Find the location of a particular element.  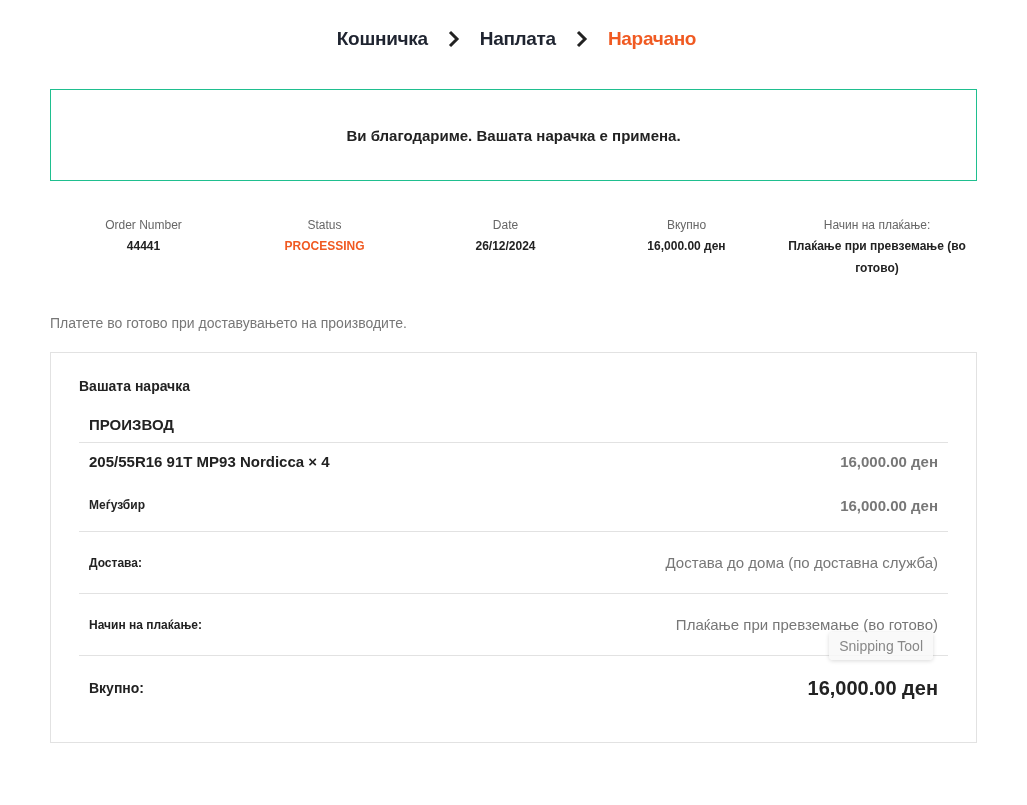

column-header: ПРОИЗВОД is located at coordinates (132, 424).